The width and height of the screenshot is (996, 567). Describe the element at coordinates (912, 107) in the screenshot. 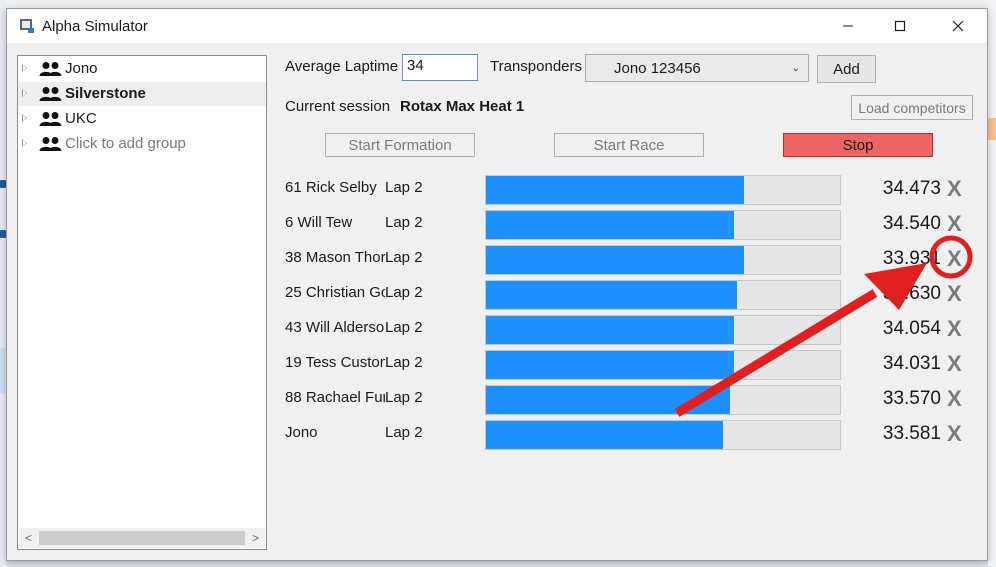

I see `load-competitors-button: Load competitors` at that location.